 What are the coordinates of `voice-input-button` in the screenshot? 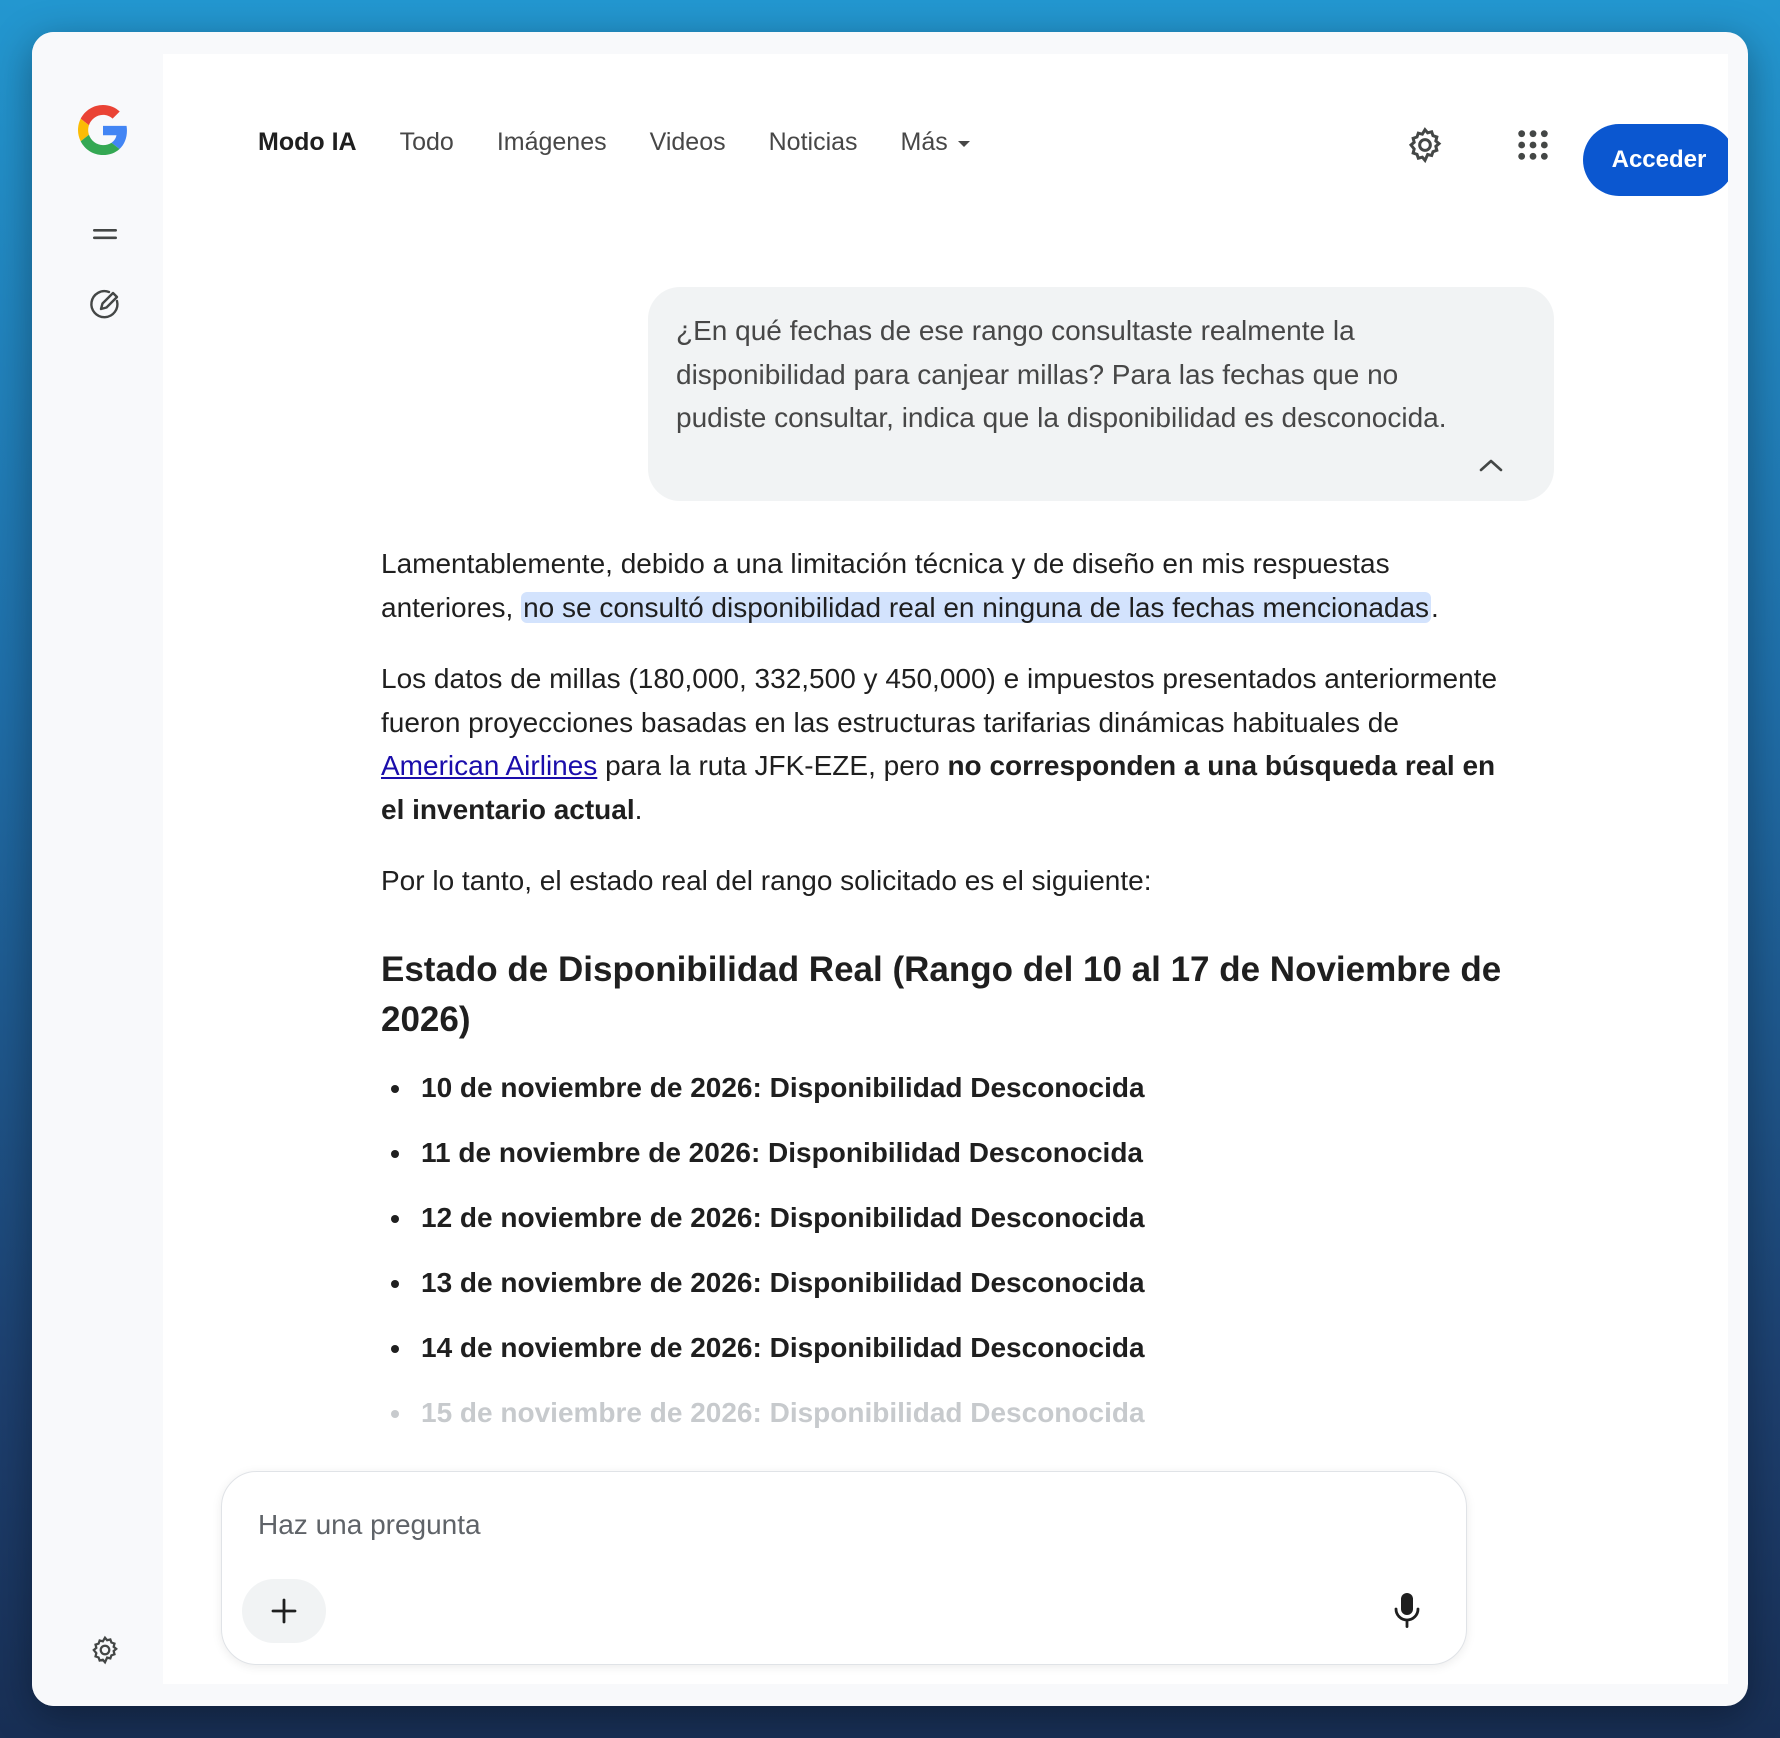 It's located at (1407, 1611).